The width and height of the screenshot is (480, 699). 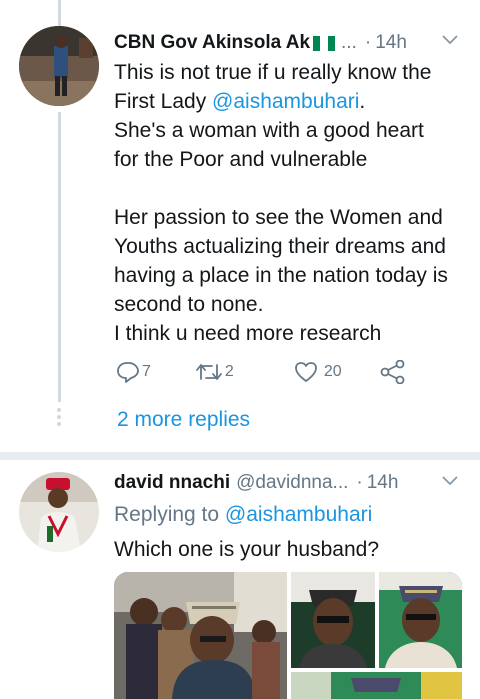 I want to click on reply-icon, so click(x=128, y=372).